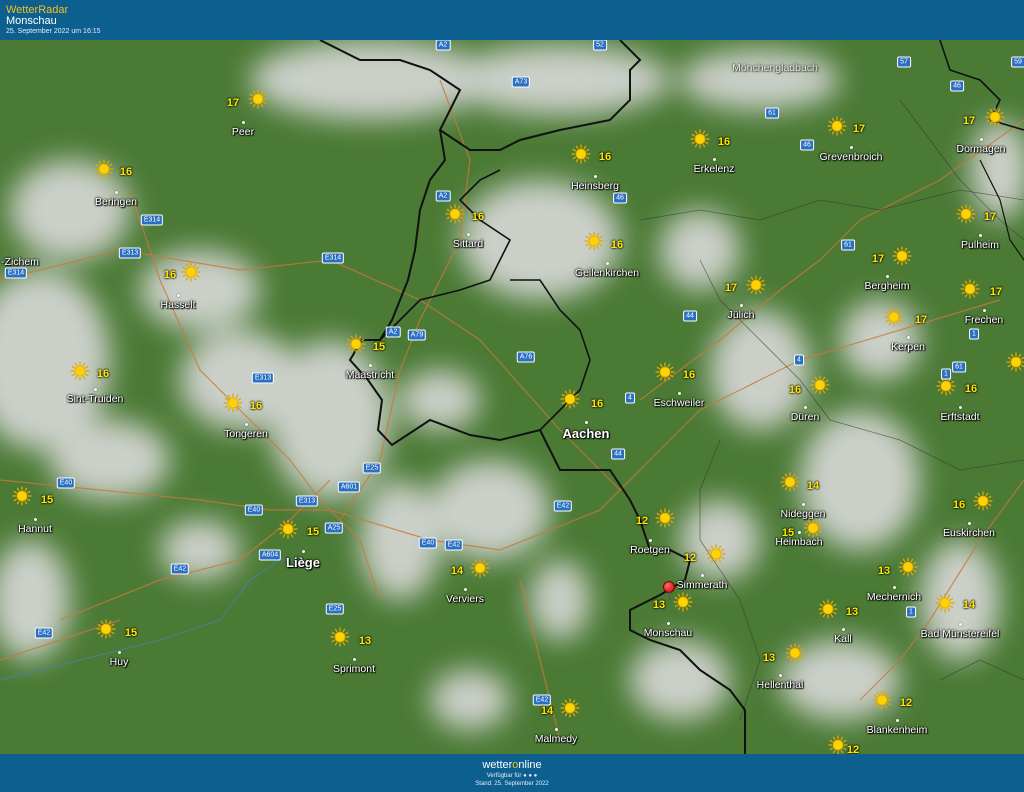  Describe the element at coordinates (116, 202) in the screenshot. I see `city-label-beringen: Beringen` at that location.